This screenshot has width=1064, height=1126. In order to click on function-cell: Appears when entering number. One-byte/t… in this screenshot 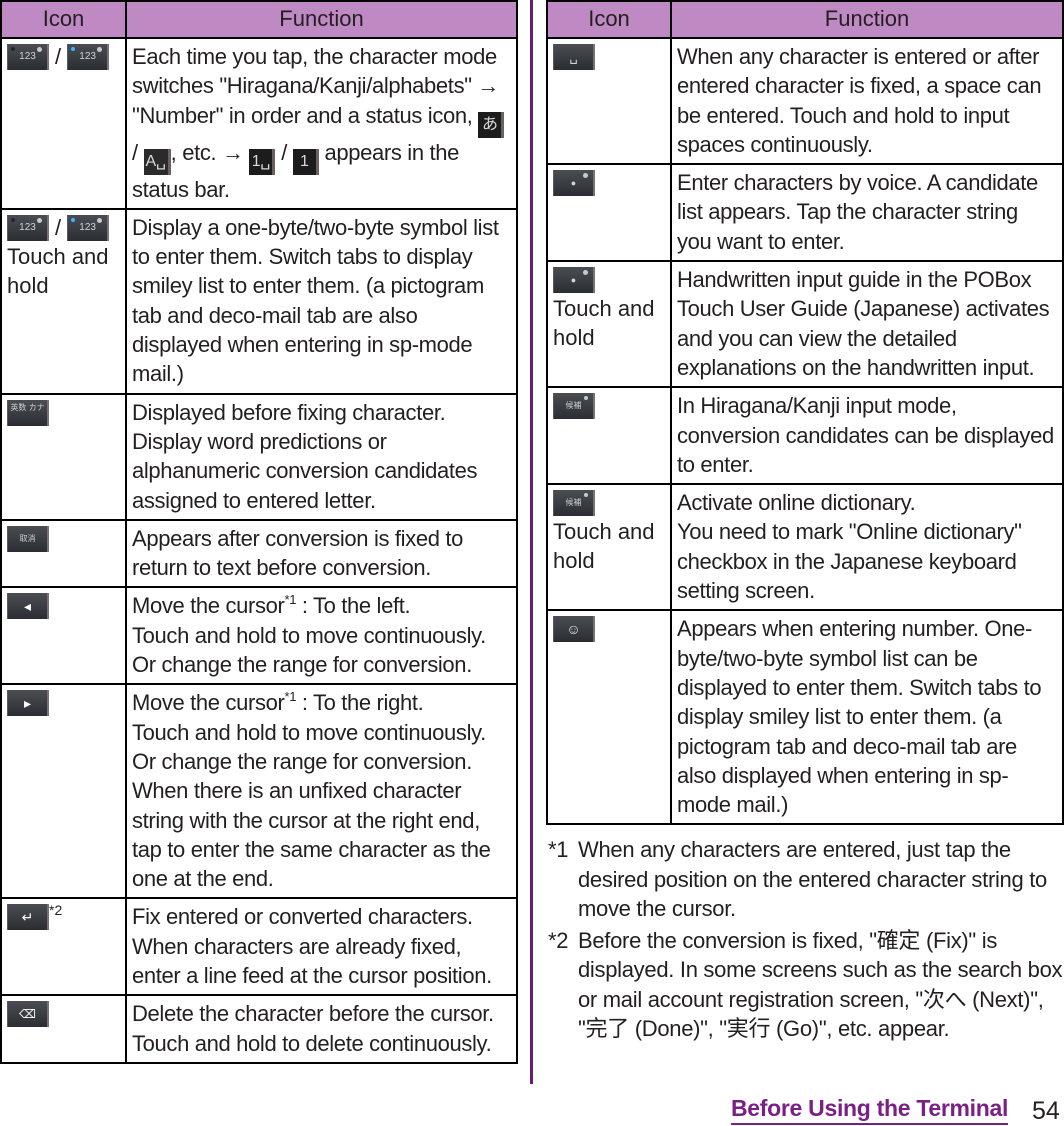, I will do `click(867, 717)`.